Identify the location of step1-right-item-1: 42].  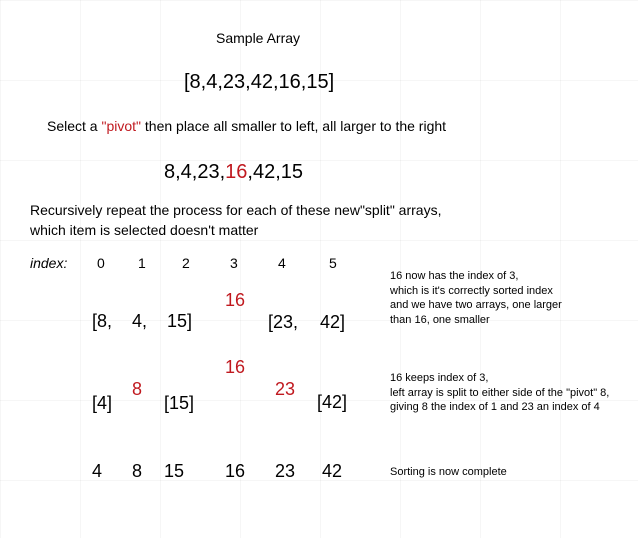
(333, 322).